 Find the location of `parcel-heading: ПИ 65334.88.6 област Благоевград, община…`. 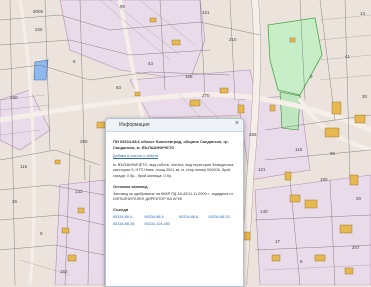

parcel-heading: ПИ 65334.88.6 област Благоевград, община… is located at coordinates (171, 144).